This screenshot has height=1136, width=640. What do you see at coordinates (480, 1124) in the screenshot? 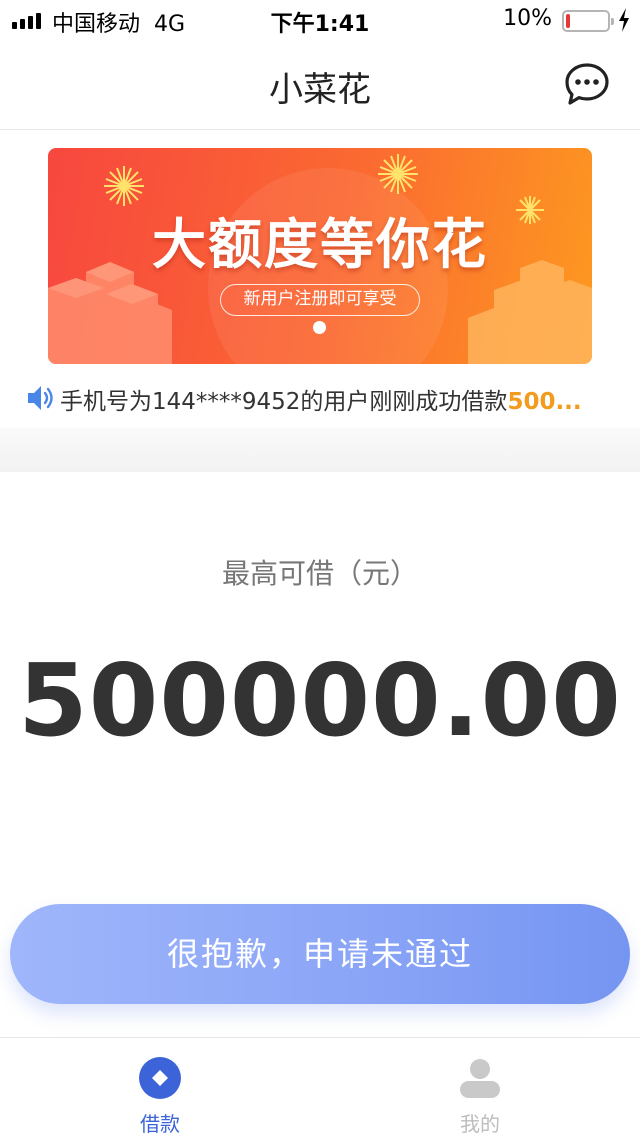
I see `tab-mine-label: 我的` at bounding box center [480, 1124].